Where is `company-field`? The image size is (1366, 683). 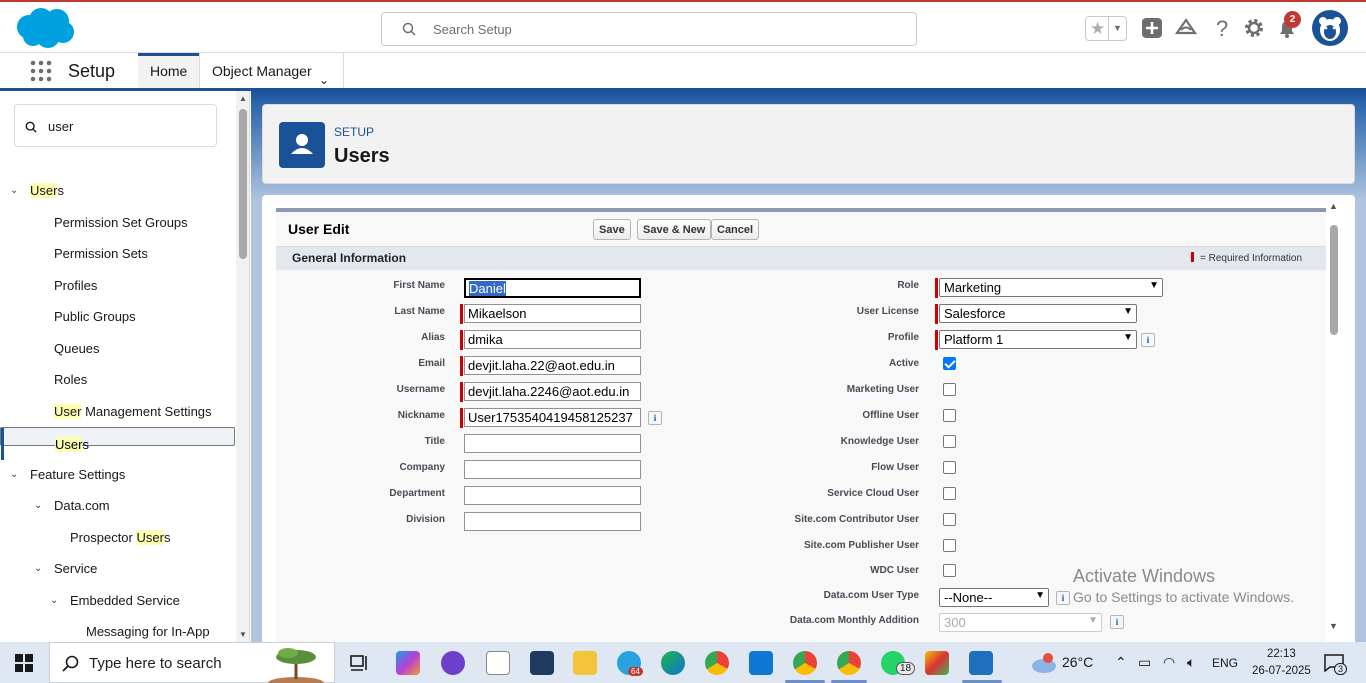
company-field is located at coordinates (552, 469).